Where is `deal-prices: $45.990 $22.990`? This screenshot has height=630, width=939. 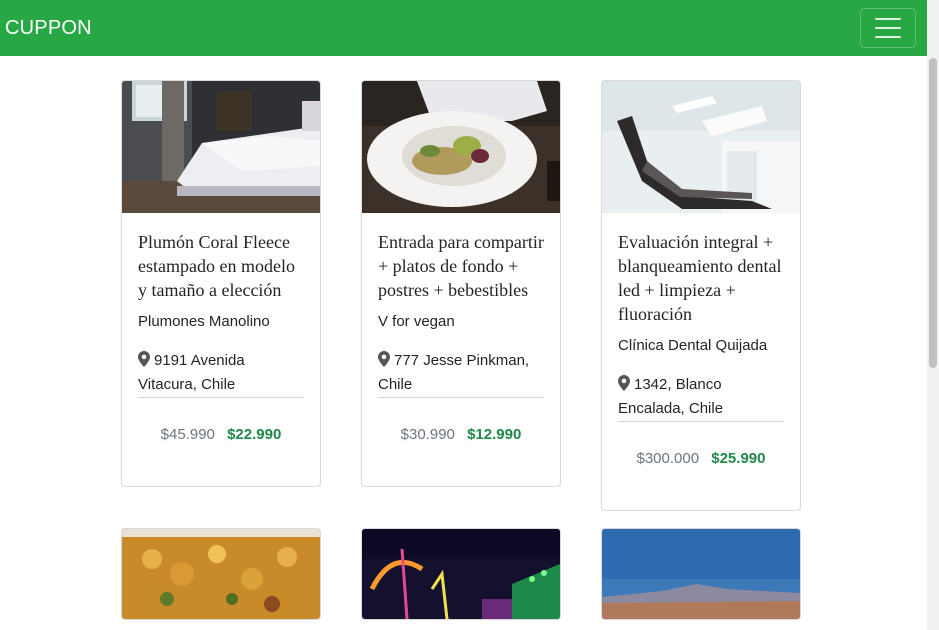
deal-prices: $45.990 $22.990 is located at coordinates (221, 443).